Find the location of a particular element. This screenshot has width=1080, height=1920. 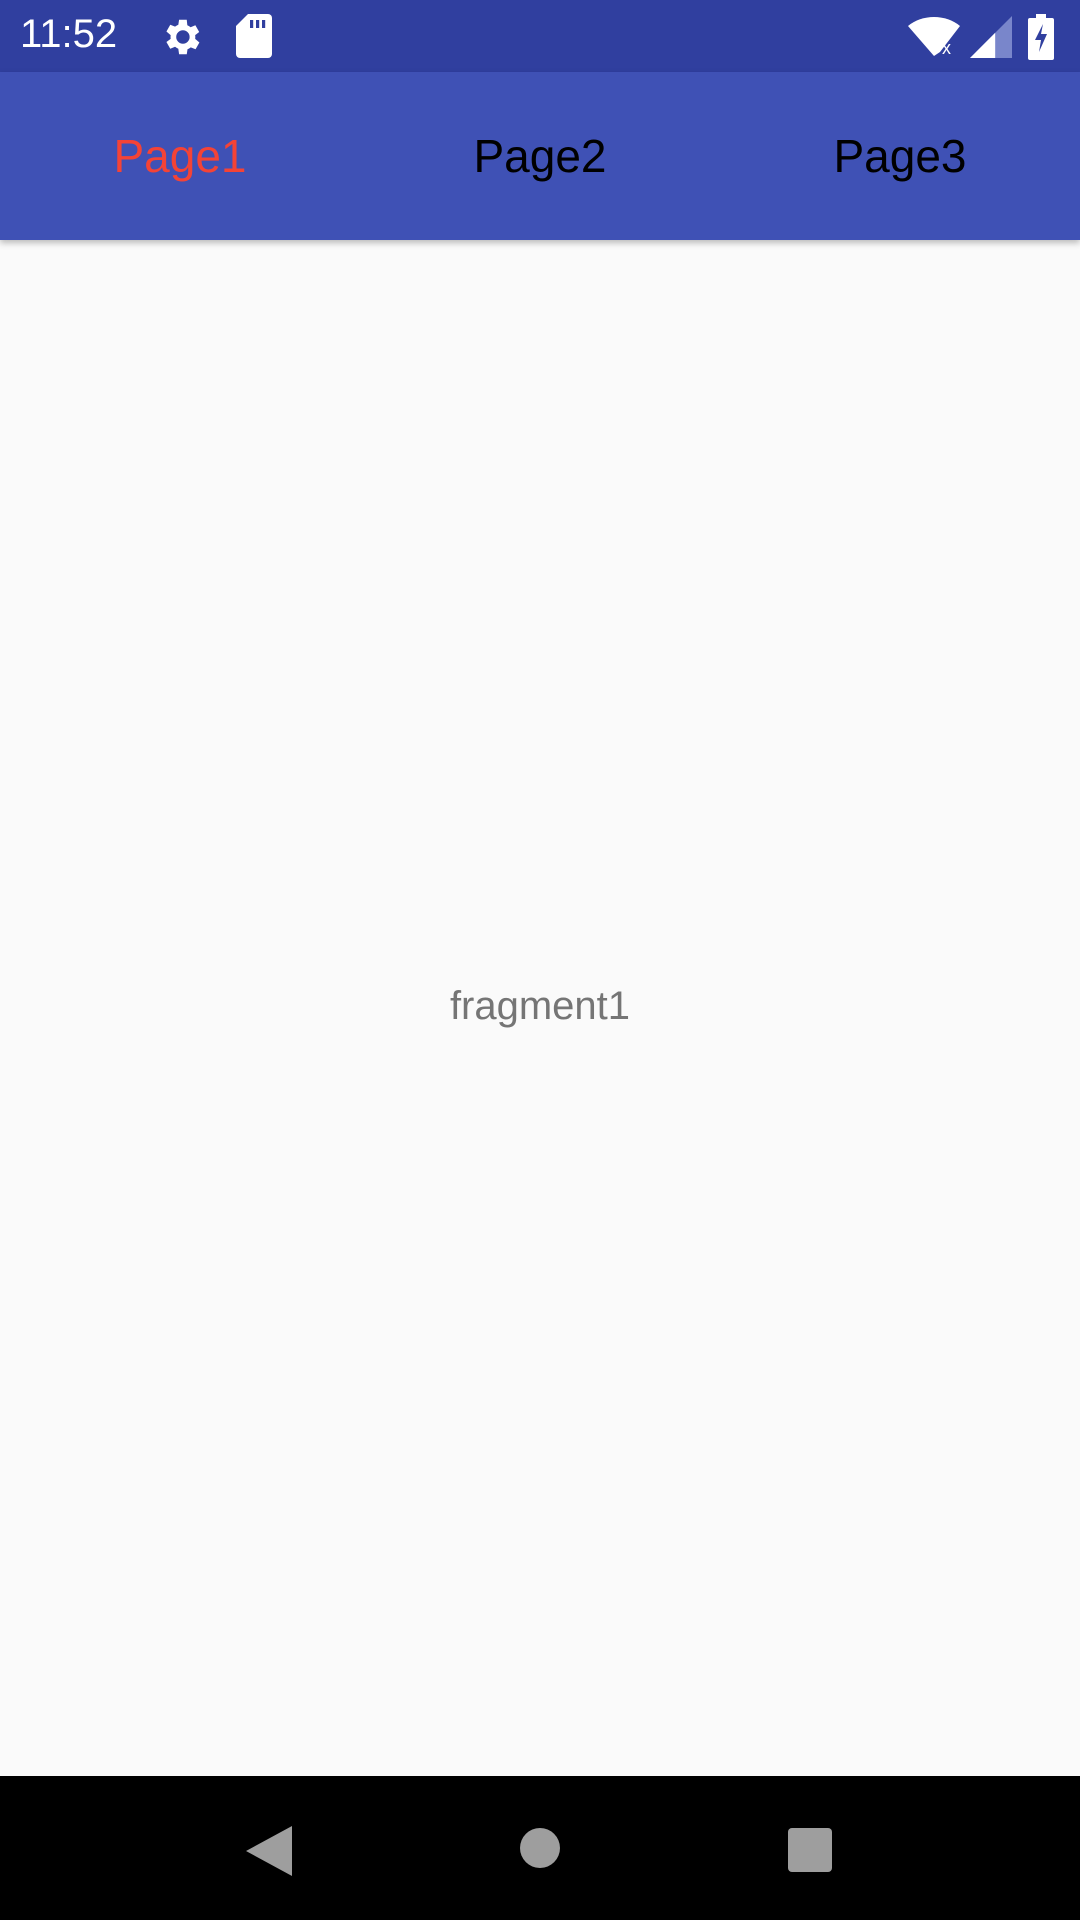

signal-icon is located at coordinates (991, 37).